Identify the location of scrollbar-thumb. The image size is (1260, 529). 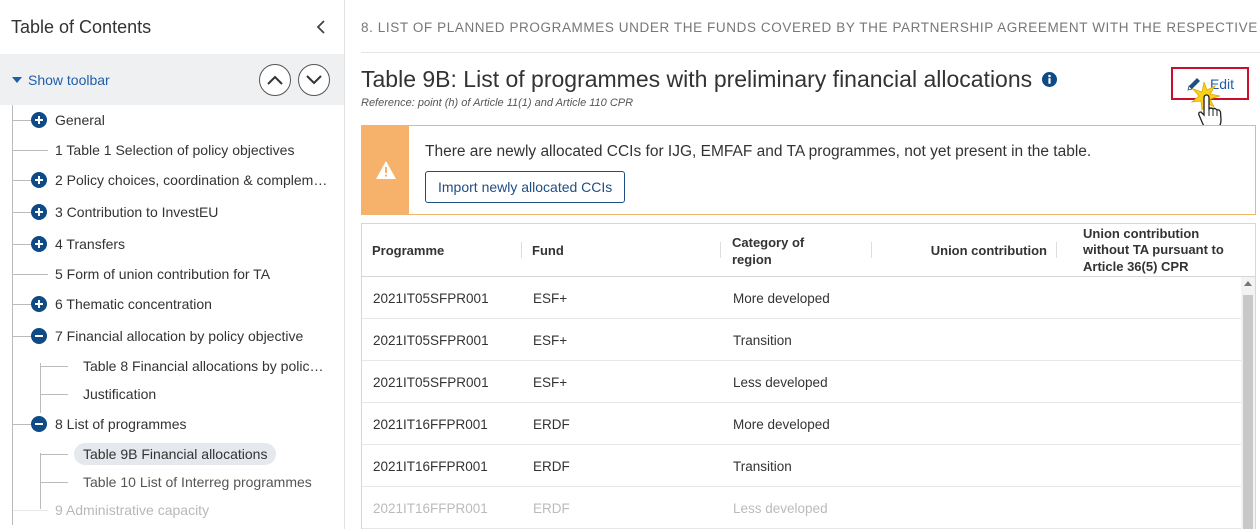
(1248, 412).